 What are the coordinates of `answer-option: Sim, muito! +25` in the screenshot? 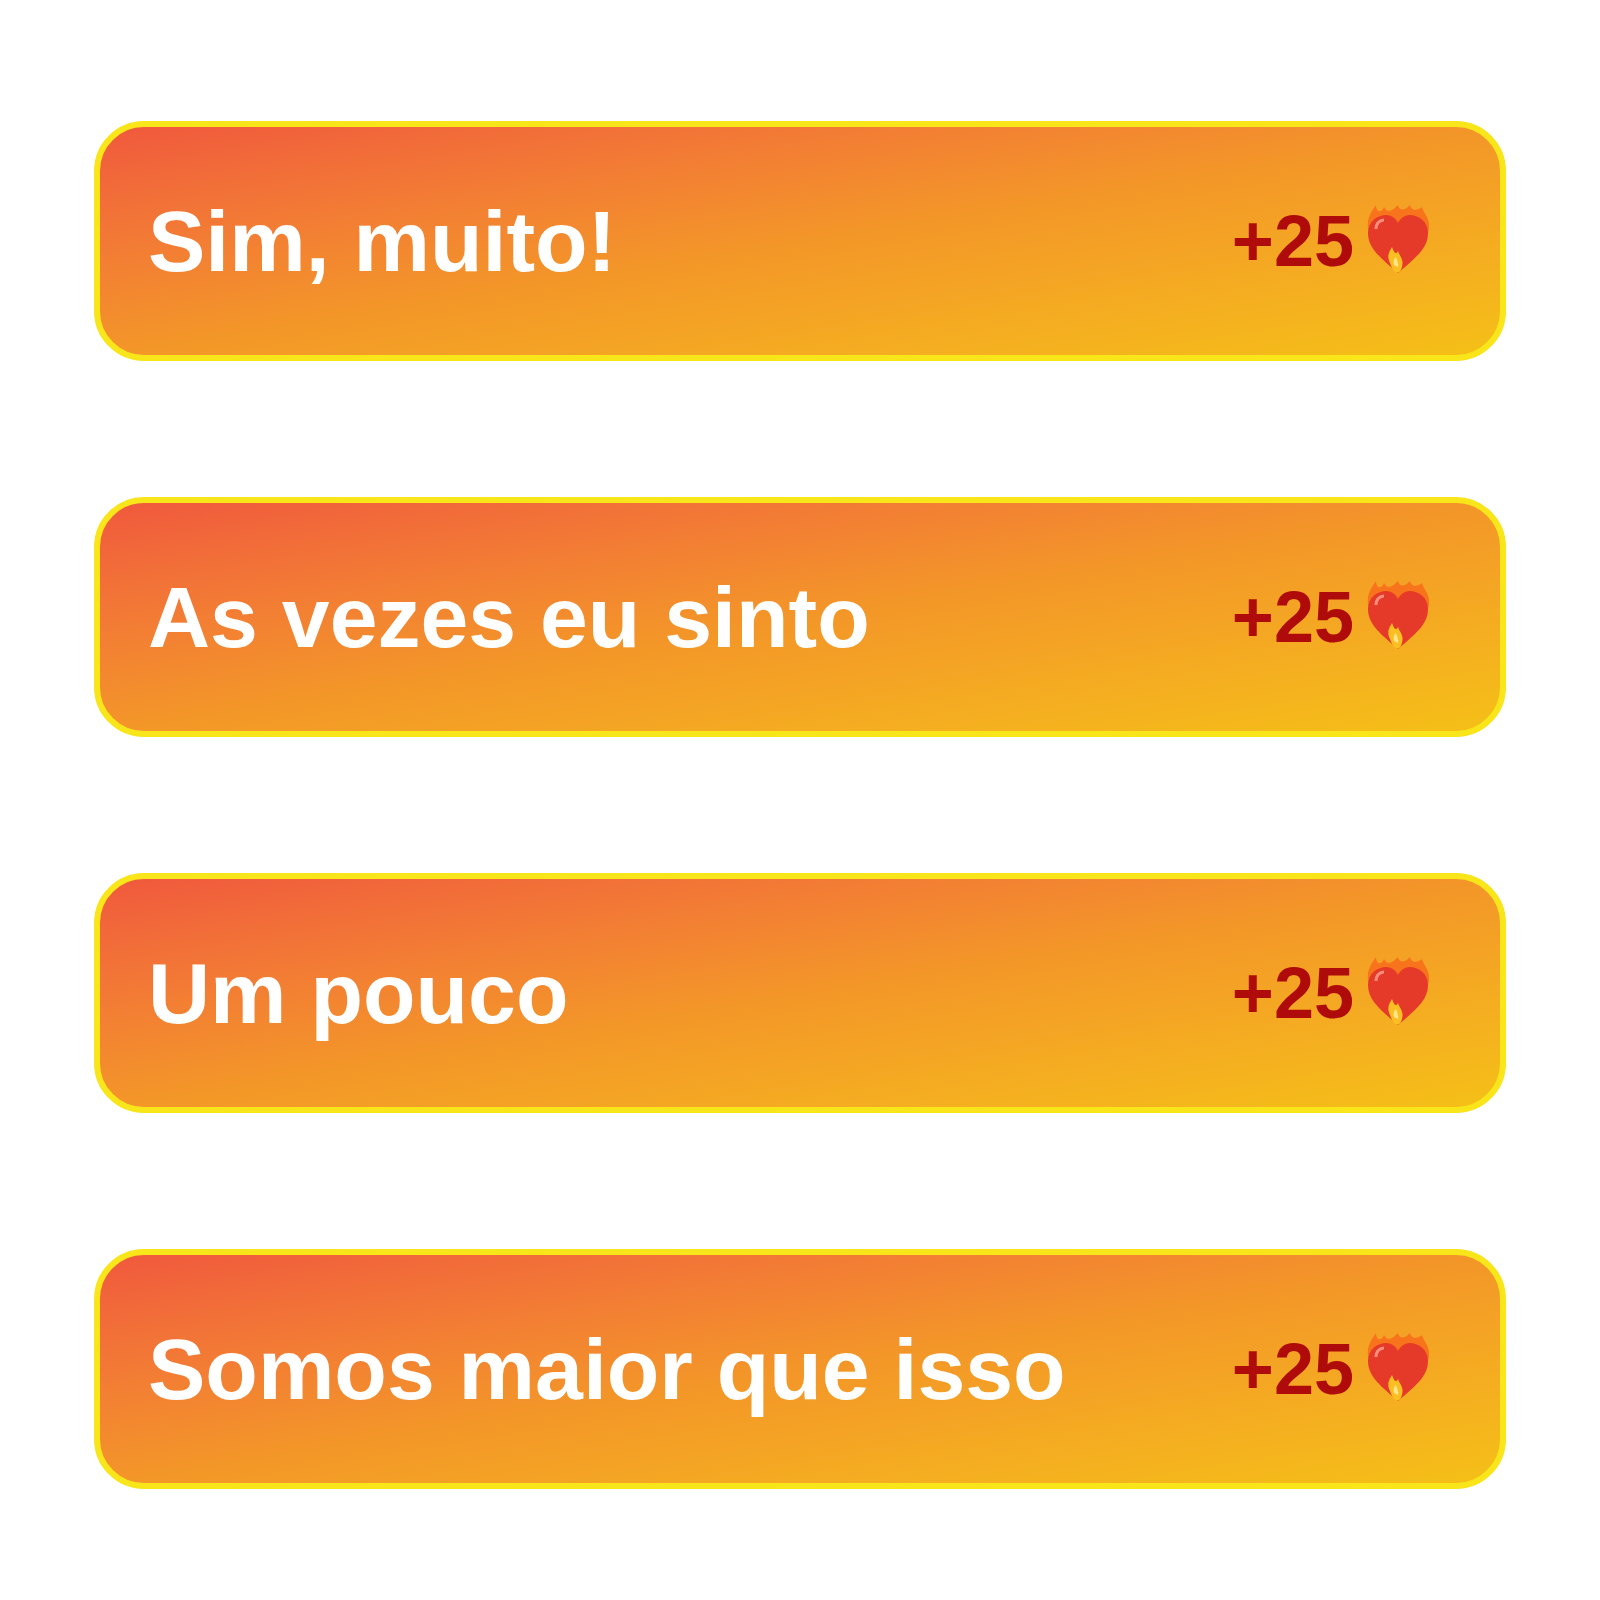 It's located at (800, 241).